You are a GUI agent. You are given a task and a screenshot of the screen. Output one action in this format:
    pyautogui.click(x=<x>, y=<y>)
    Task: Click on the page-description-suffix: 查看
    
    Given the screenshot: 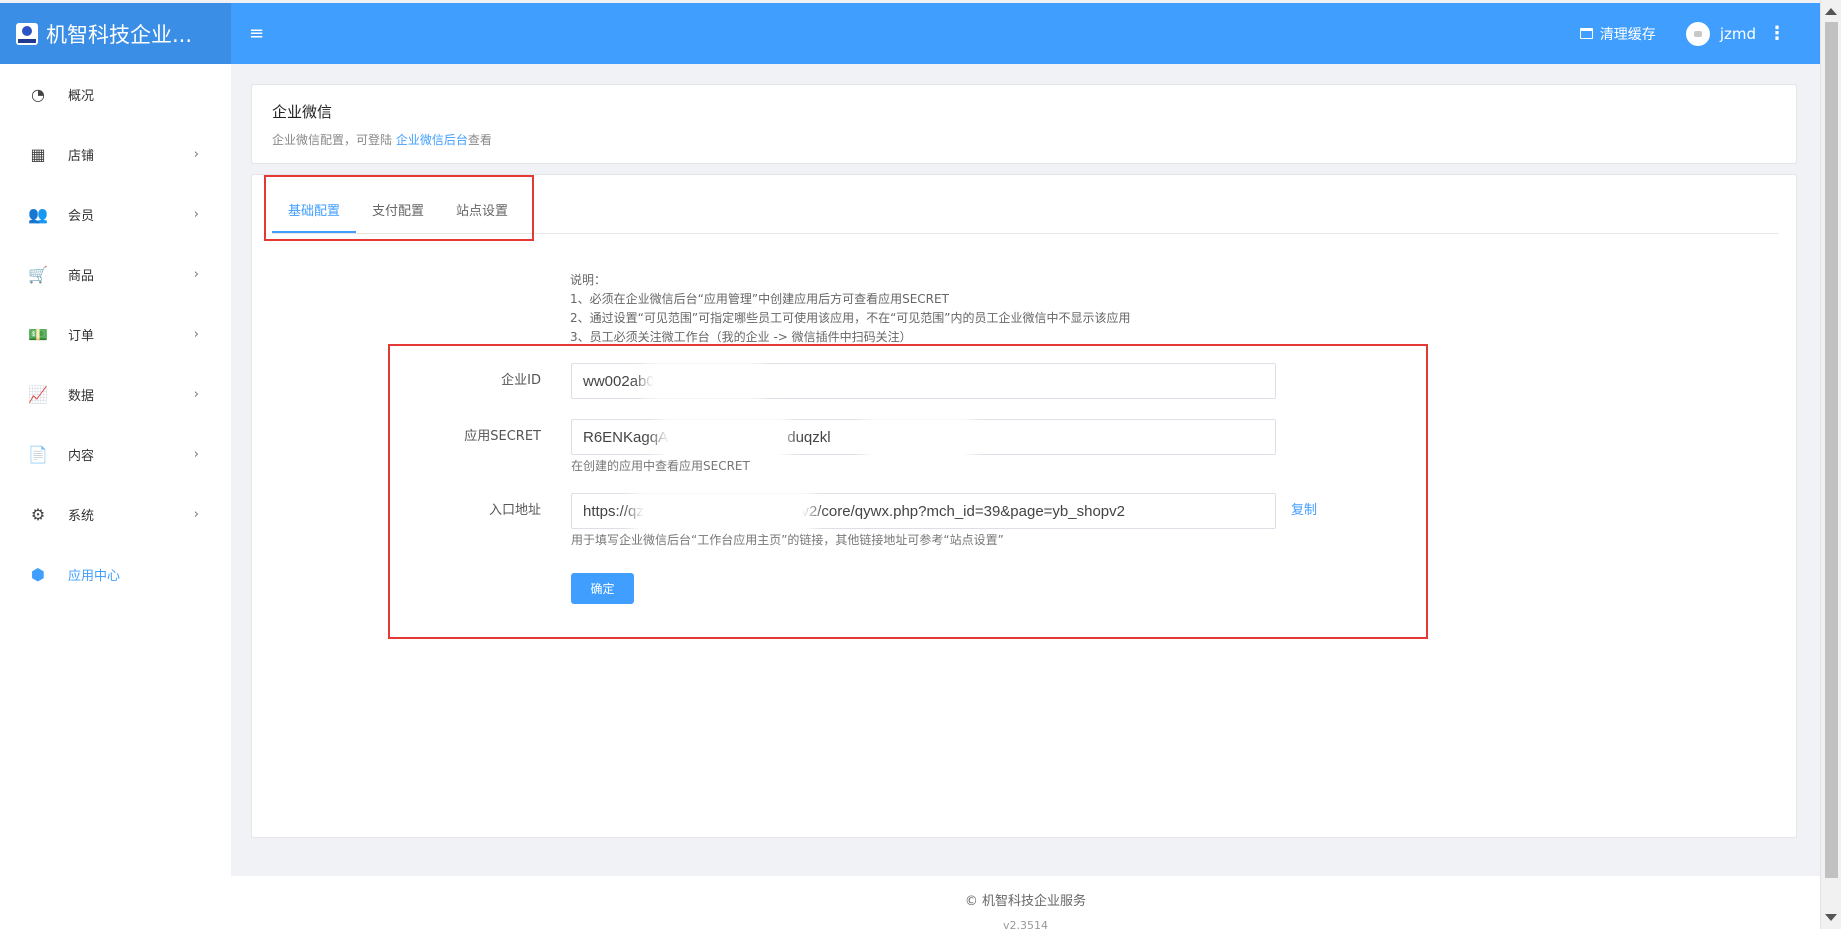 What is the action you would take?
    pyautogui.click(x=479, y=140)
    